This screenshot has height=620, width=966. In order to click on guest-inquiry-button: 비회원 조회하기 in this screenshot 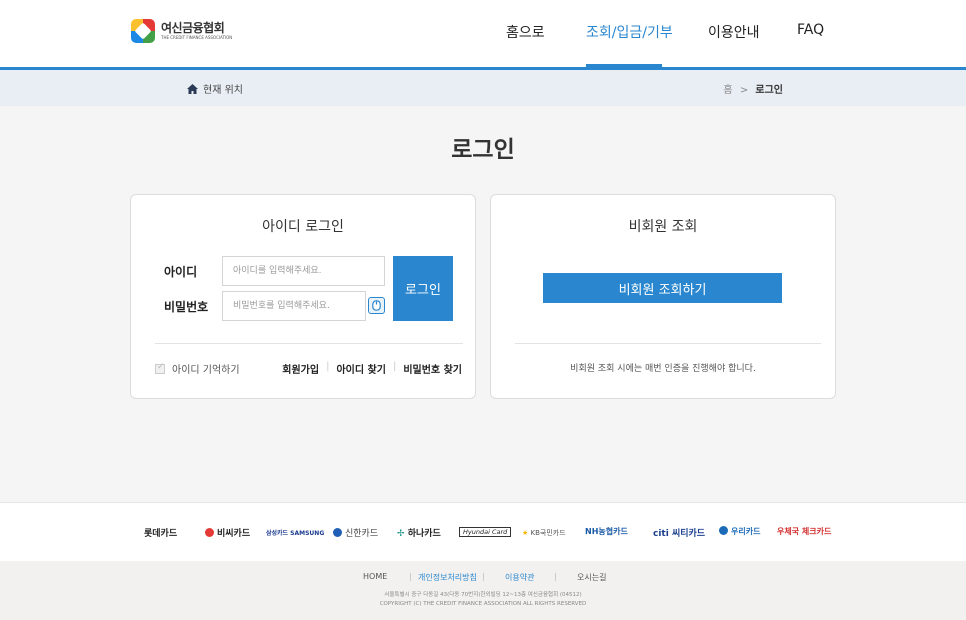, I will do `click(662, 288)`.